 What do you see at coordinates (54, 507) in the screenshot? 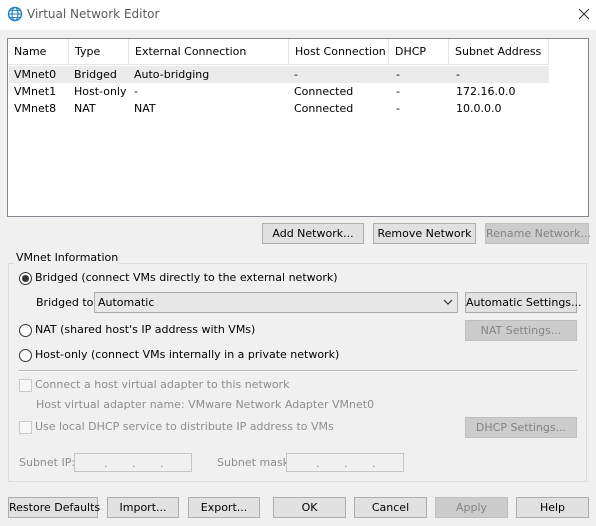
I see `restore-defaults-button: Restore Defaults` at bounding box center [54, 507].